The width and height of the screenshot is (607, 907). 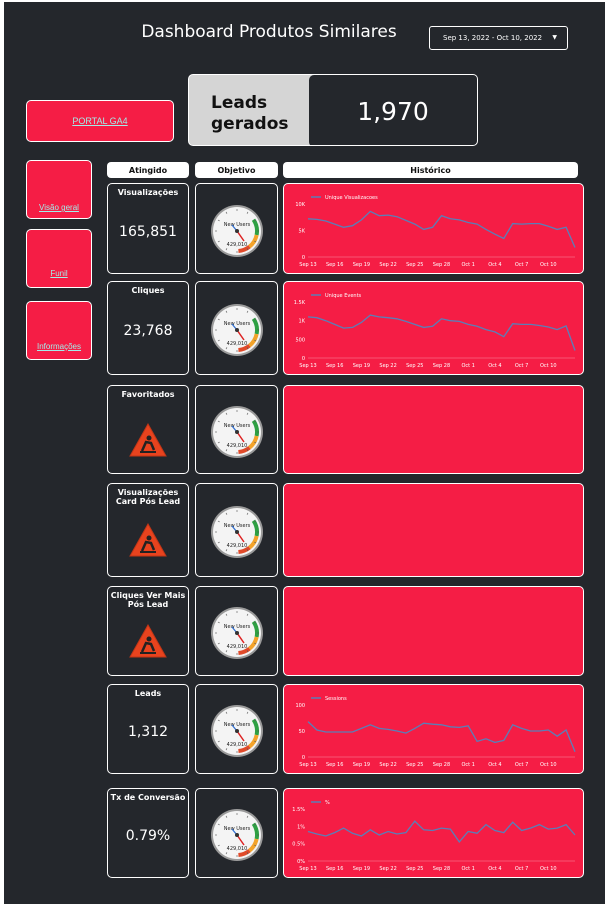 I want to click on leads-kpi-value: 1,970, so click(x=393, y=110).